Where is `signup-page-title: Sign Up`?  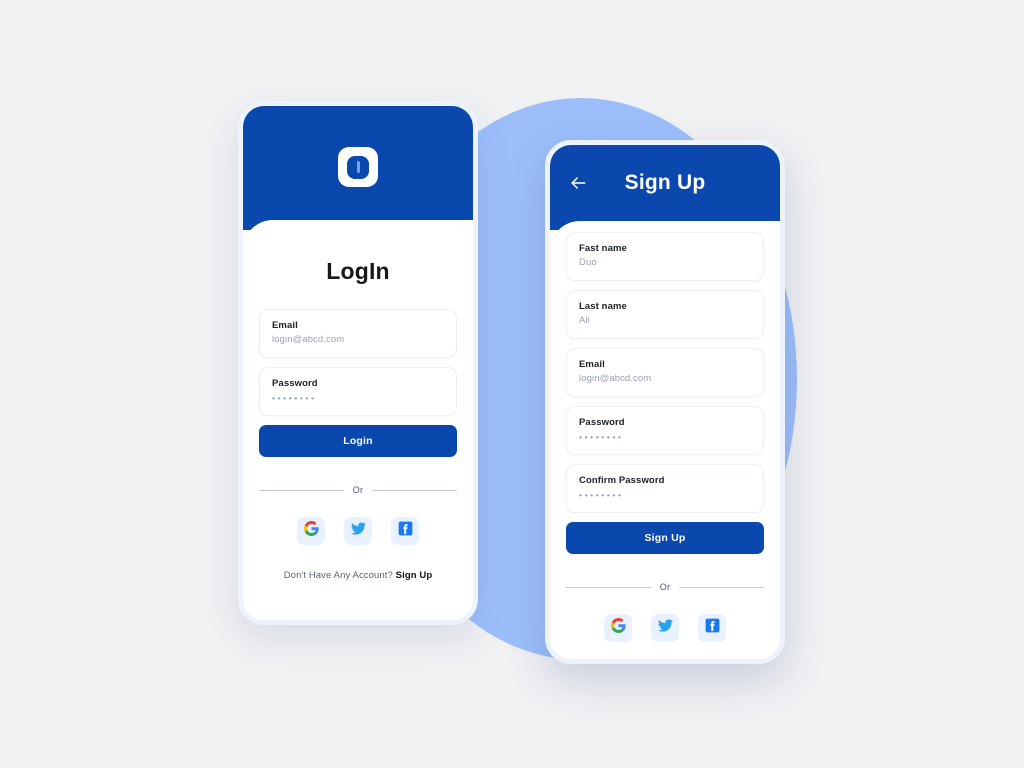 signup-page-title: Sign Up is located at coordinates (665, 182).